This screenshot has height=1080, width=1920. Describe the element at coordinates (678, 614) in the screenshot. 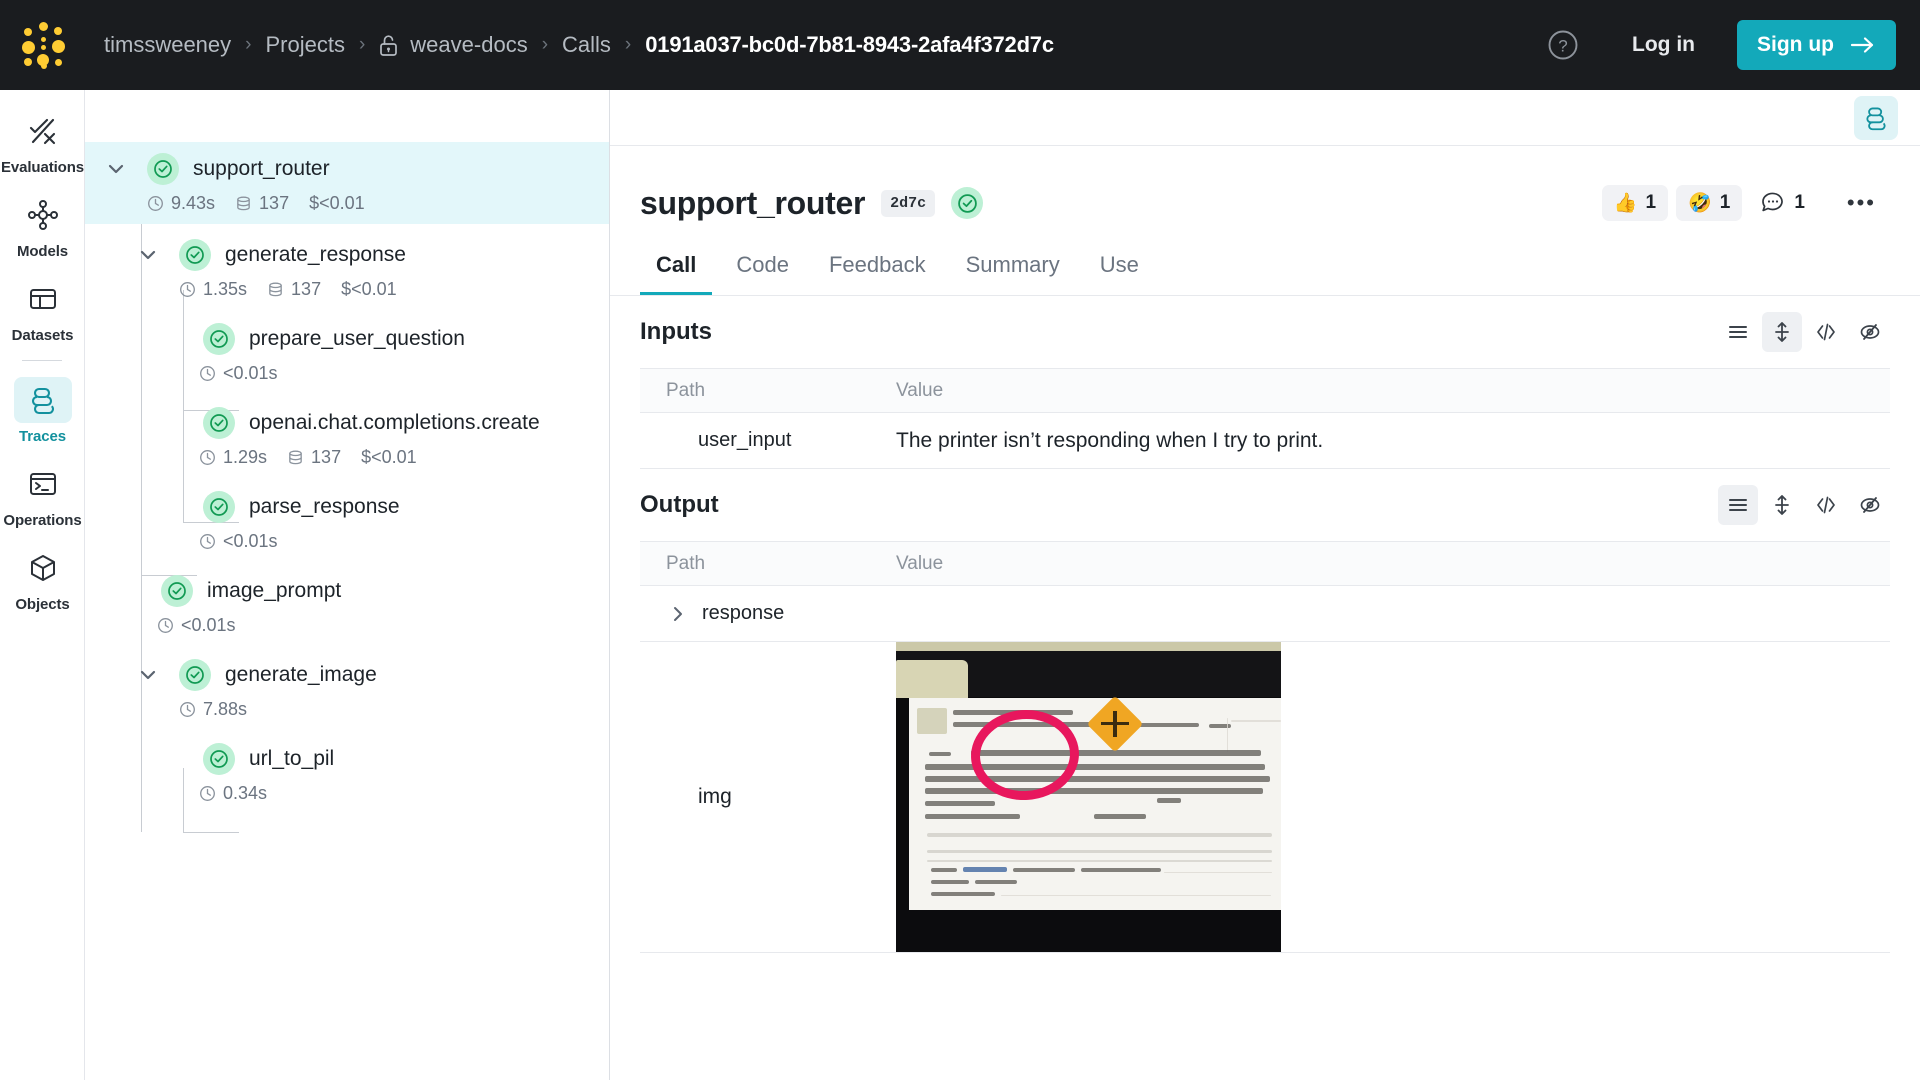

I see `chevron-right-icon` at that location.